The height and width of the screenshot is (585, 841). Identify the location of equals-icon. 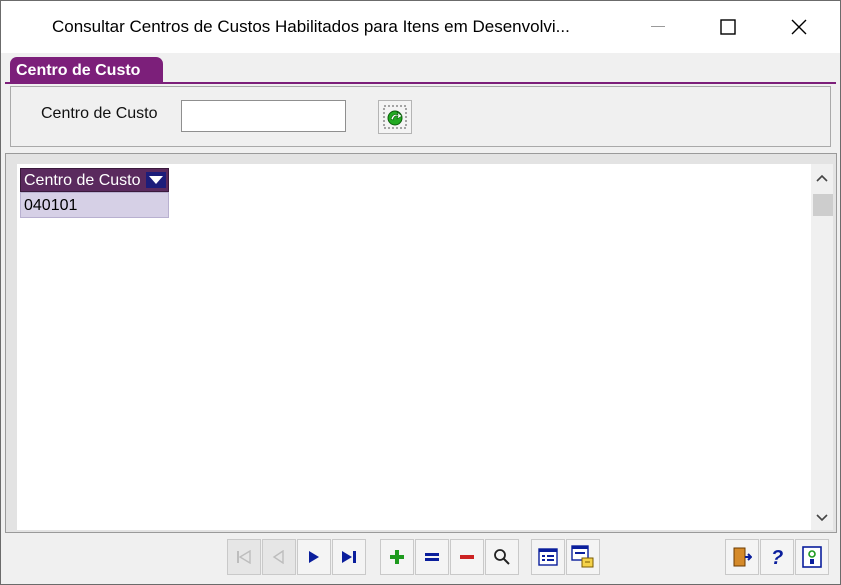
(432, 557).